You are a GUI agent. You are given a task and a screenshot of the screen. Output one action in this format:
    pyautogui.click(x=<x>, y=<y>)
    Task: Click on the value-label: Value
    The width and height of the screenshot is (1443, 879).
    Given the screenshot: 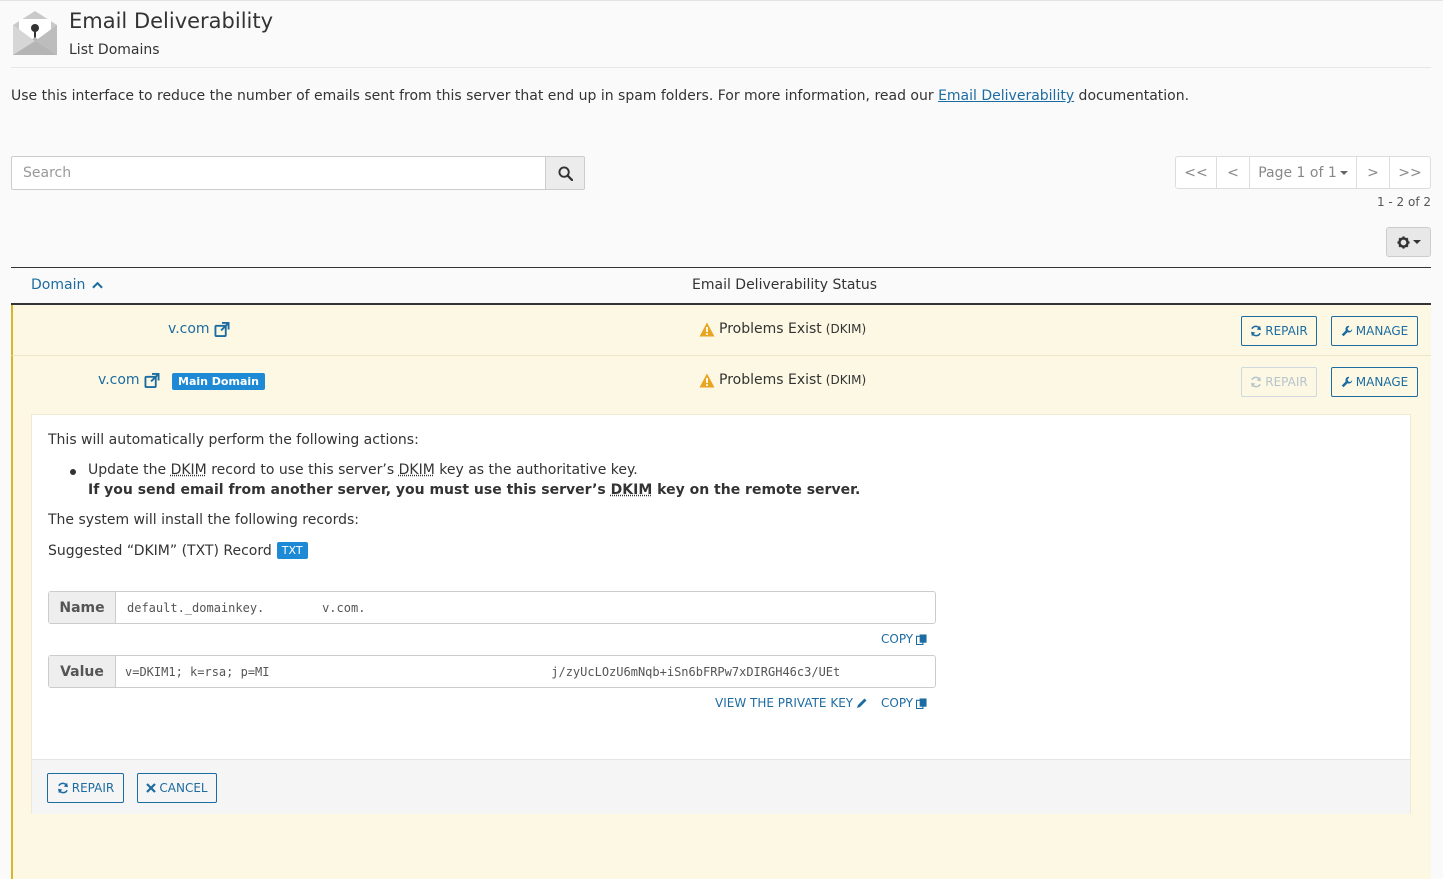 What is the action you would take?
    pyautogui.click(x=82, y=671)
    